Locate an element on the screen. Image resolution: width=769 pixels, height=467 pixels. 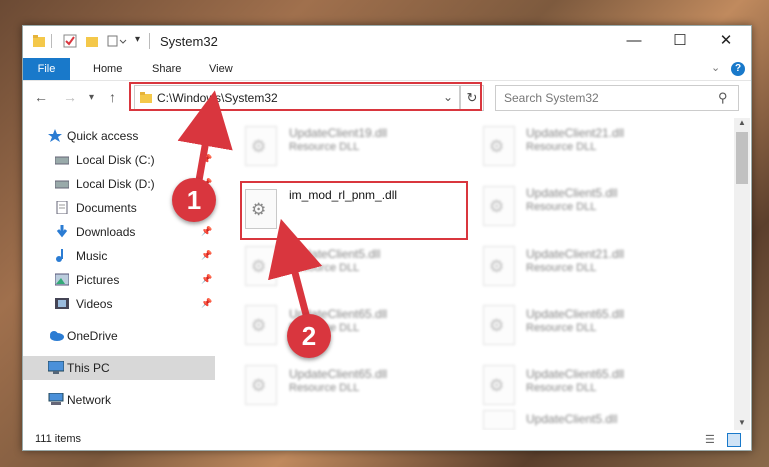
arrow-to-address-bar is located at coordinates (205, 138).